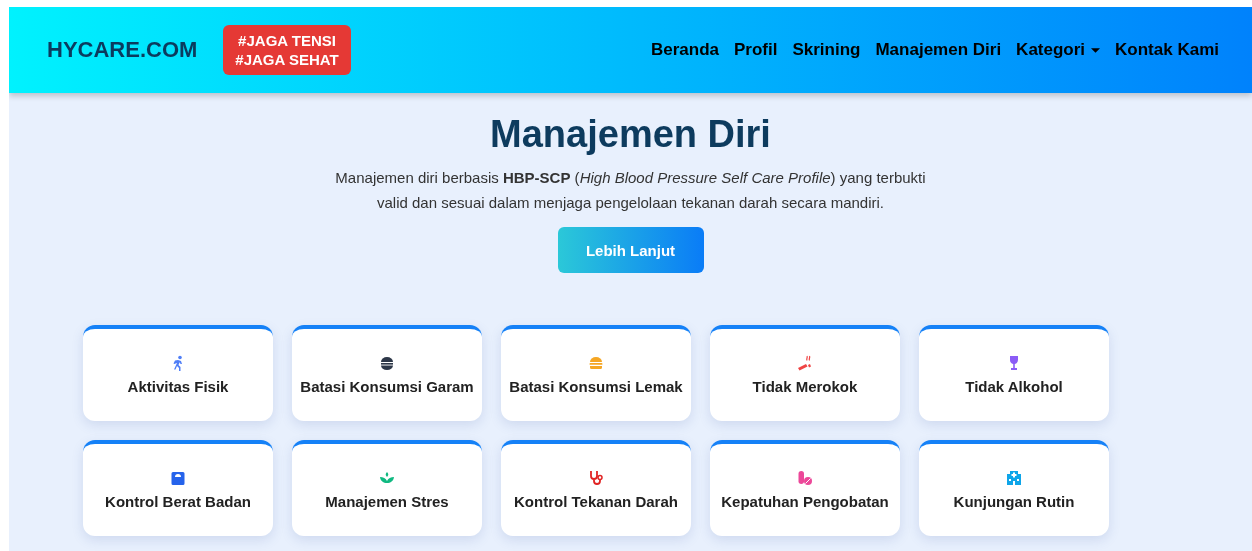 Image resolution: width=1252 pixels, height=551 pixels. Describe the element at coordinates (826, 50) in the screenshot. I see `nav-link: Skrining` at that location.